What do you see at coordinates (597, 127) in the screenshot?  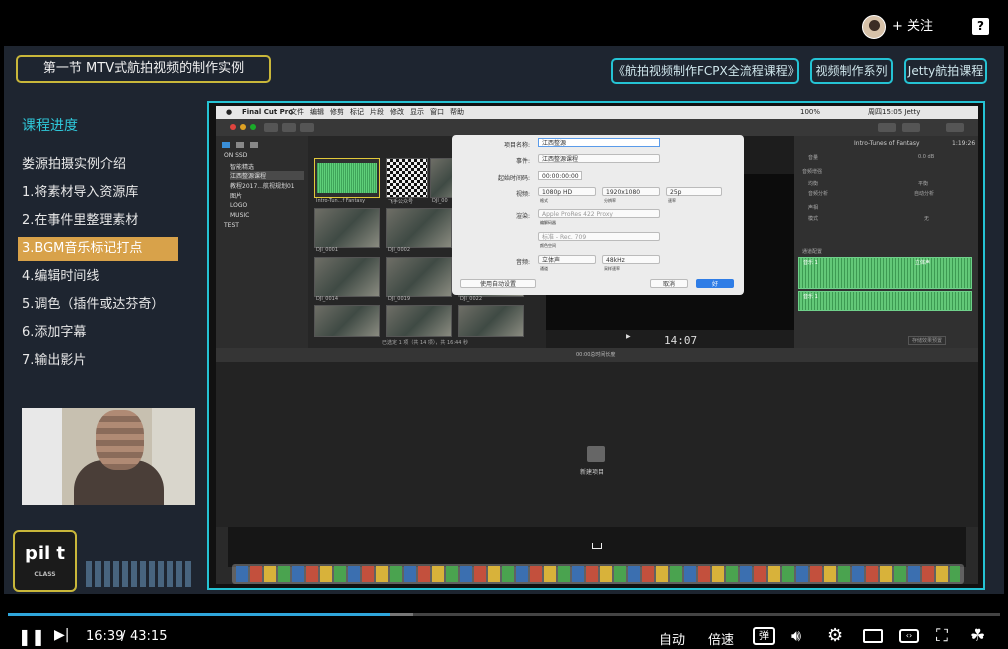 I see `fcp-toolbar` at bounding box center [597, 127].